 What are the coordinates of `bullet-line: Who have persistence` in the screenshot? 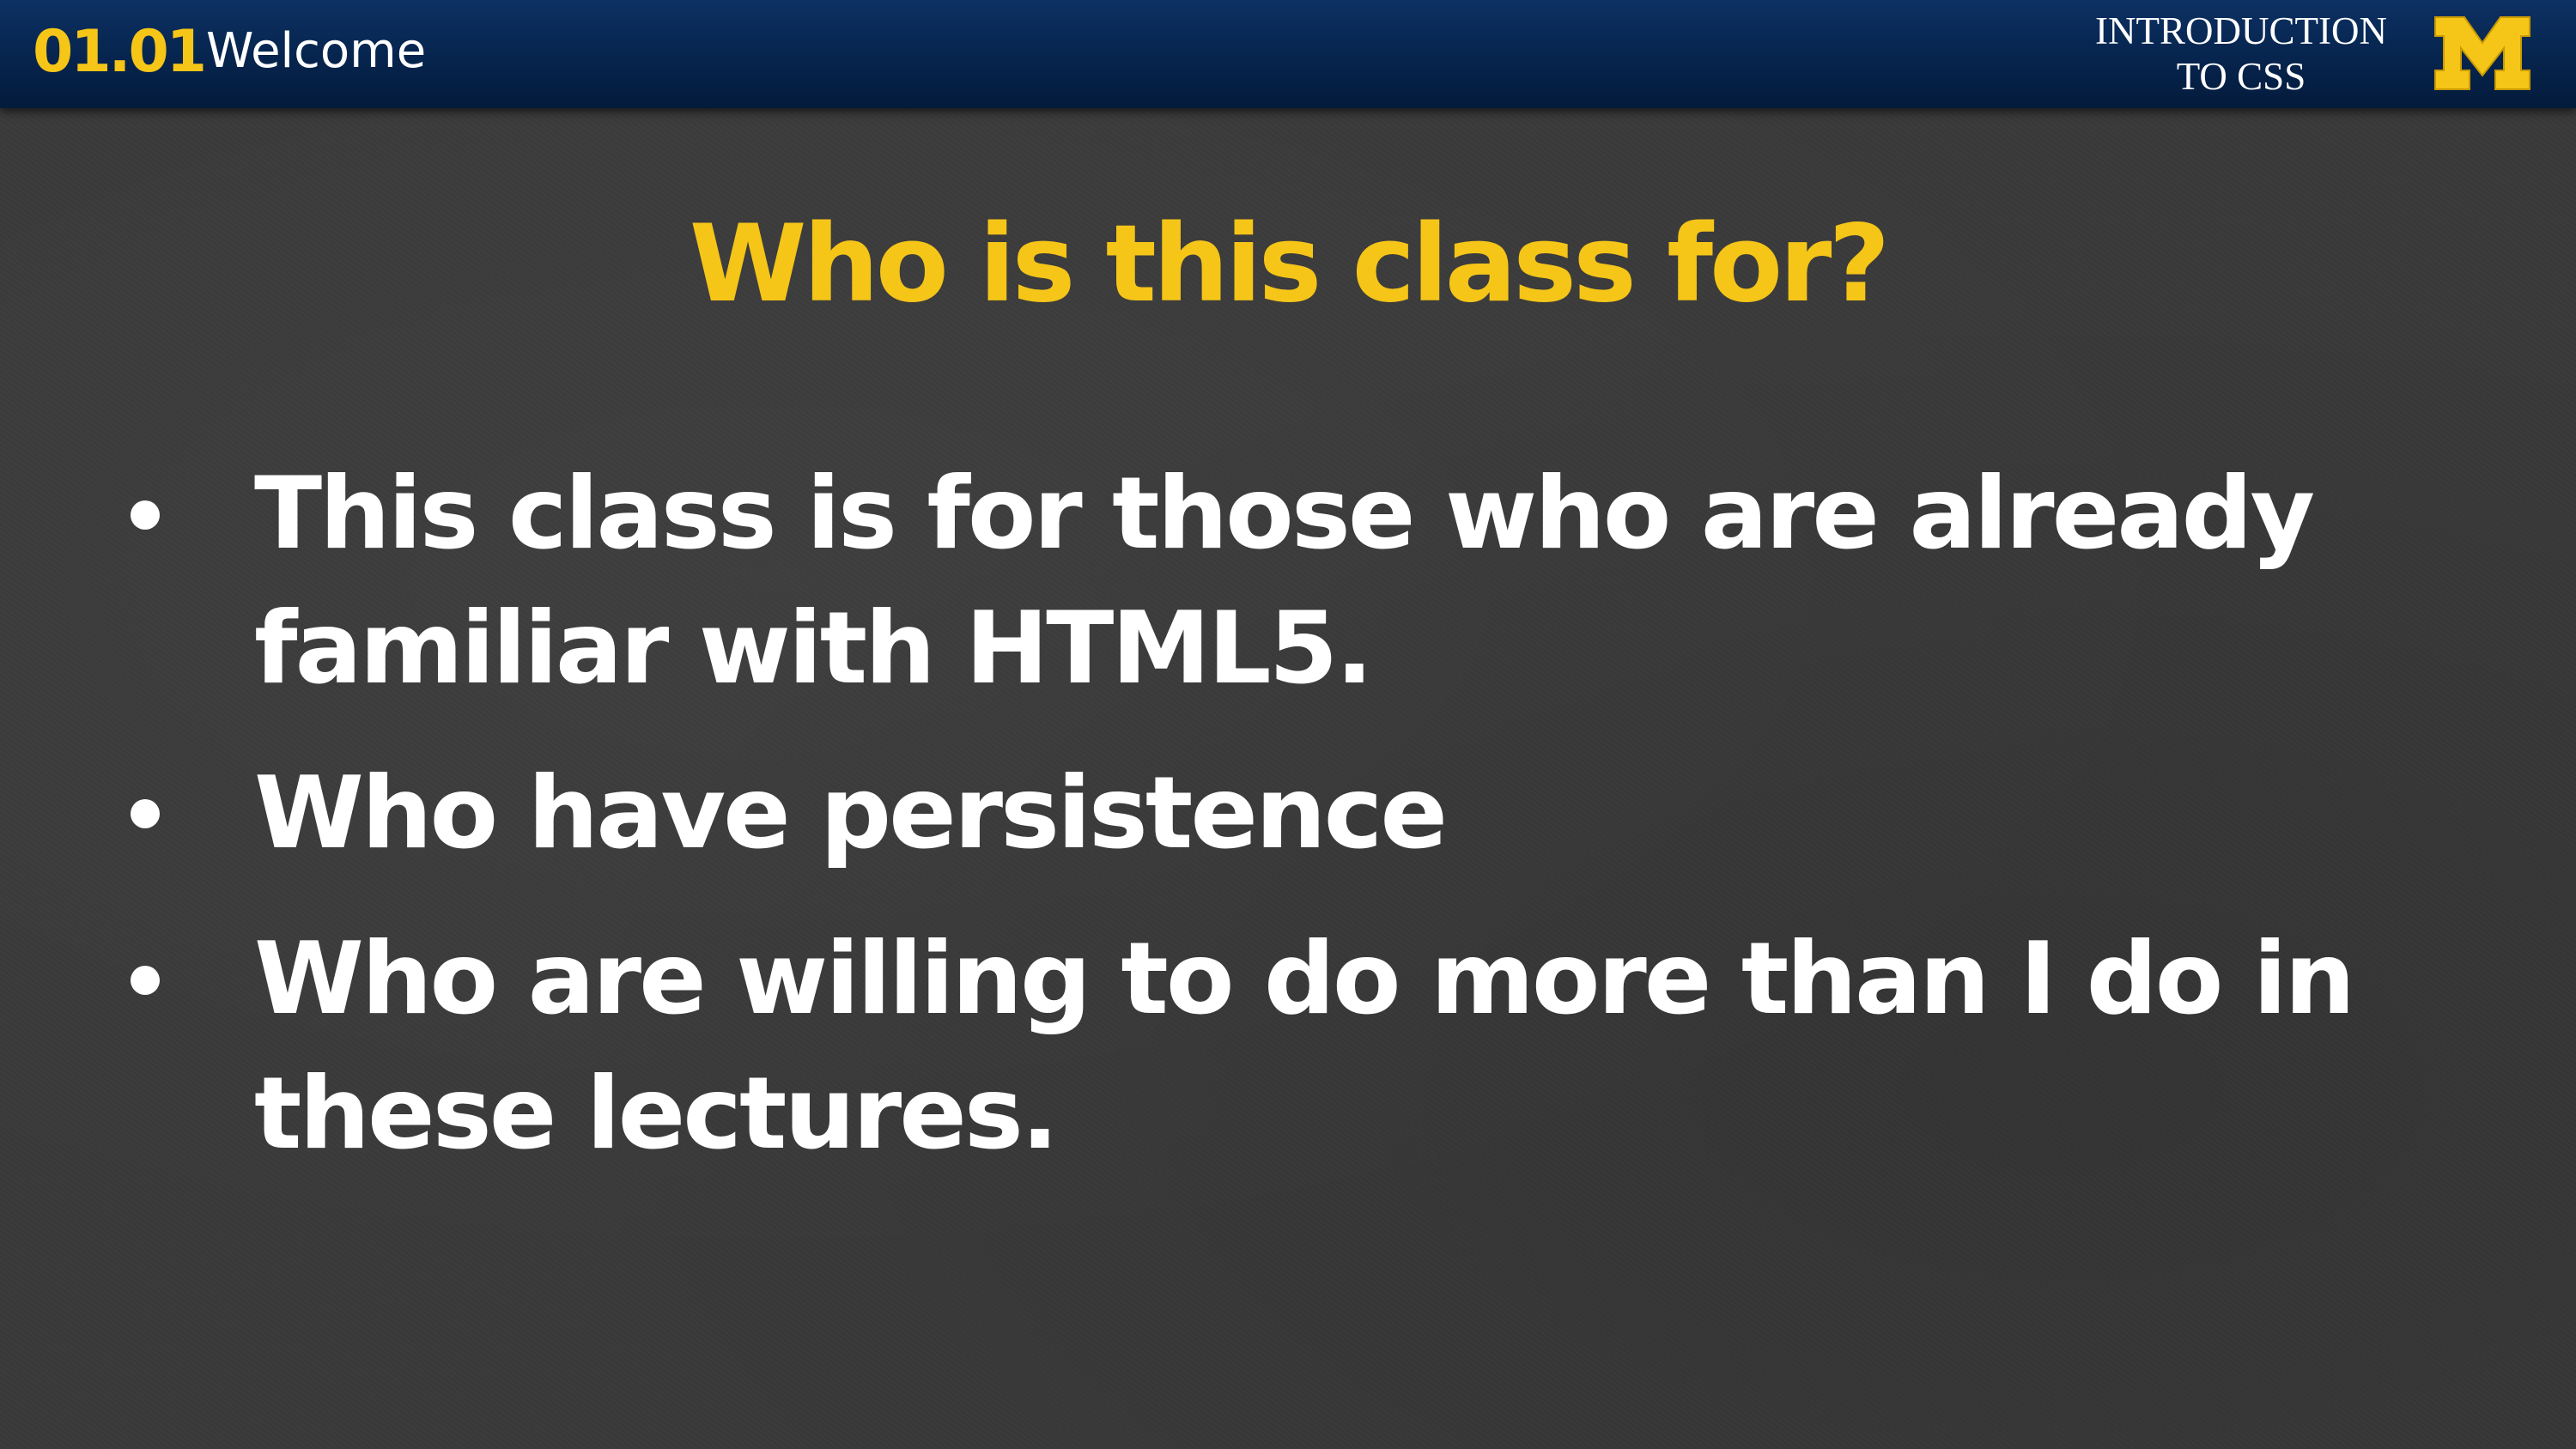 It's located at (851, 813).